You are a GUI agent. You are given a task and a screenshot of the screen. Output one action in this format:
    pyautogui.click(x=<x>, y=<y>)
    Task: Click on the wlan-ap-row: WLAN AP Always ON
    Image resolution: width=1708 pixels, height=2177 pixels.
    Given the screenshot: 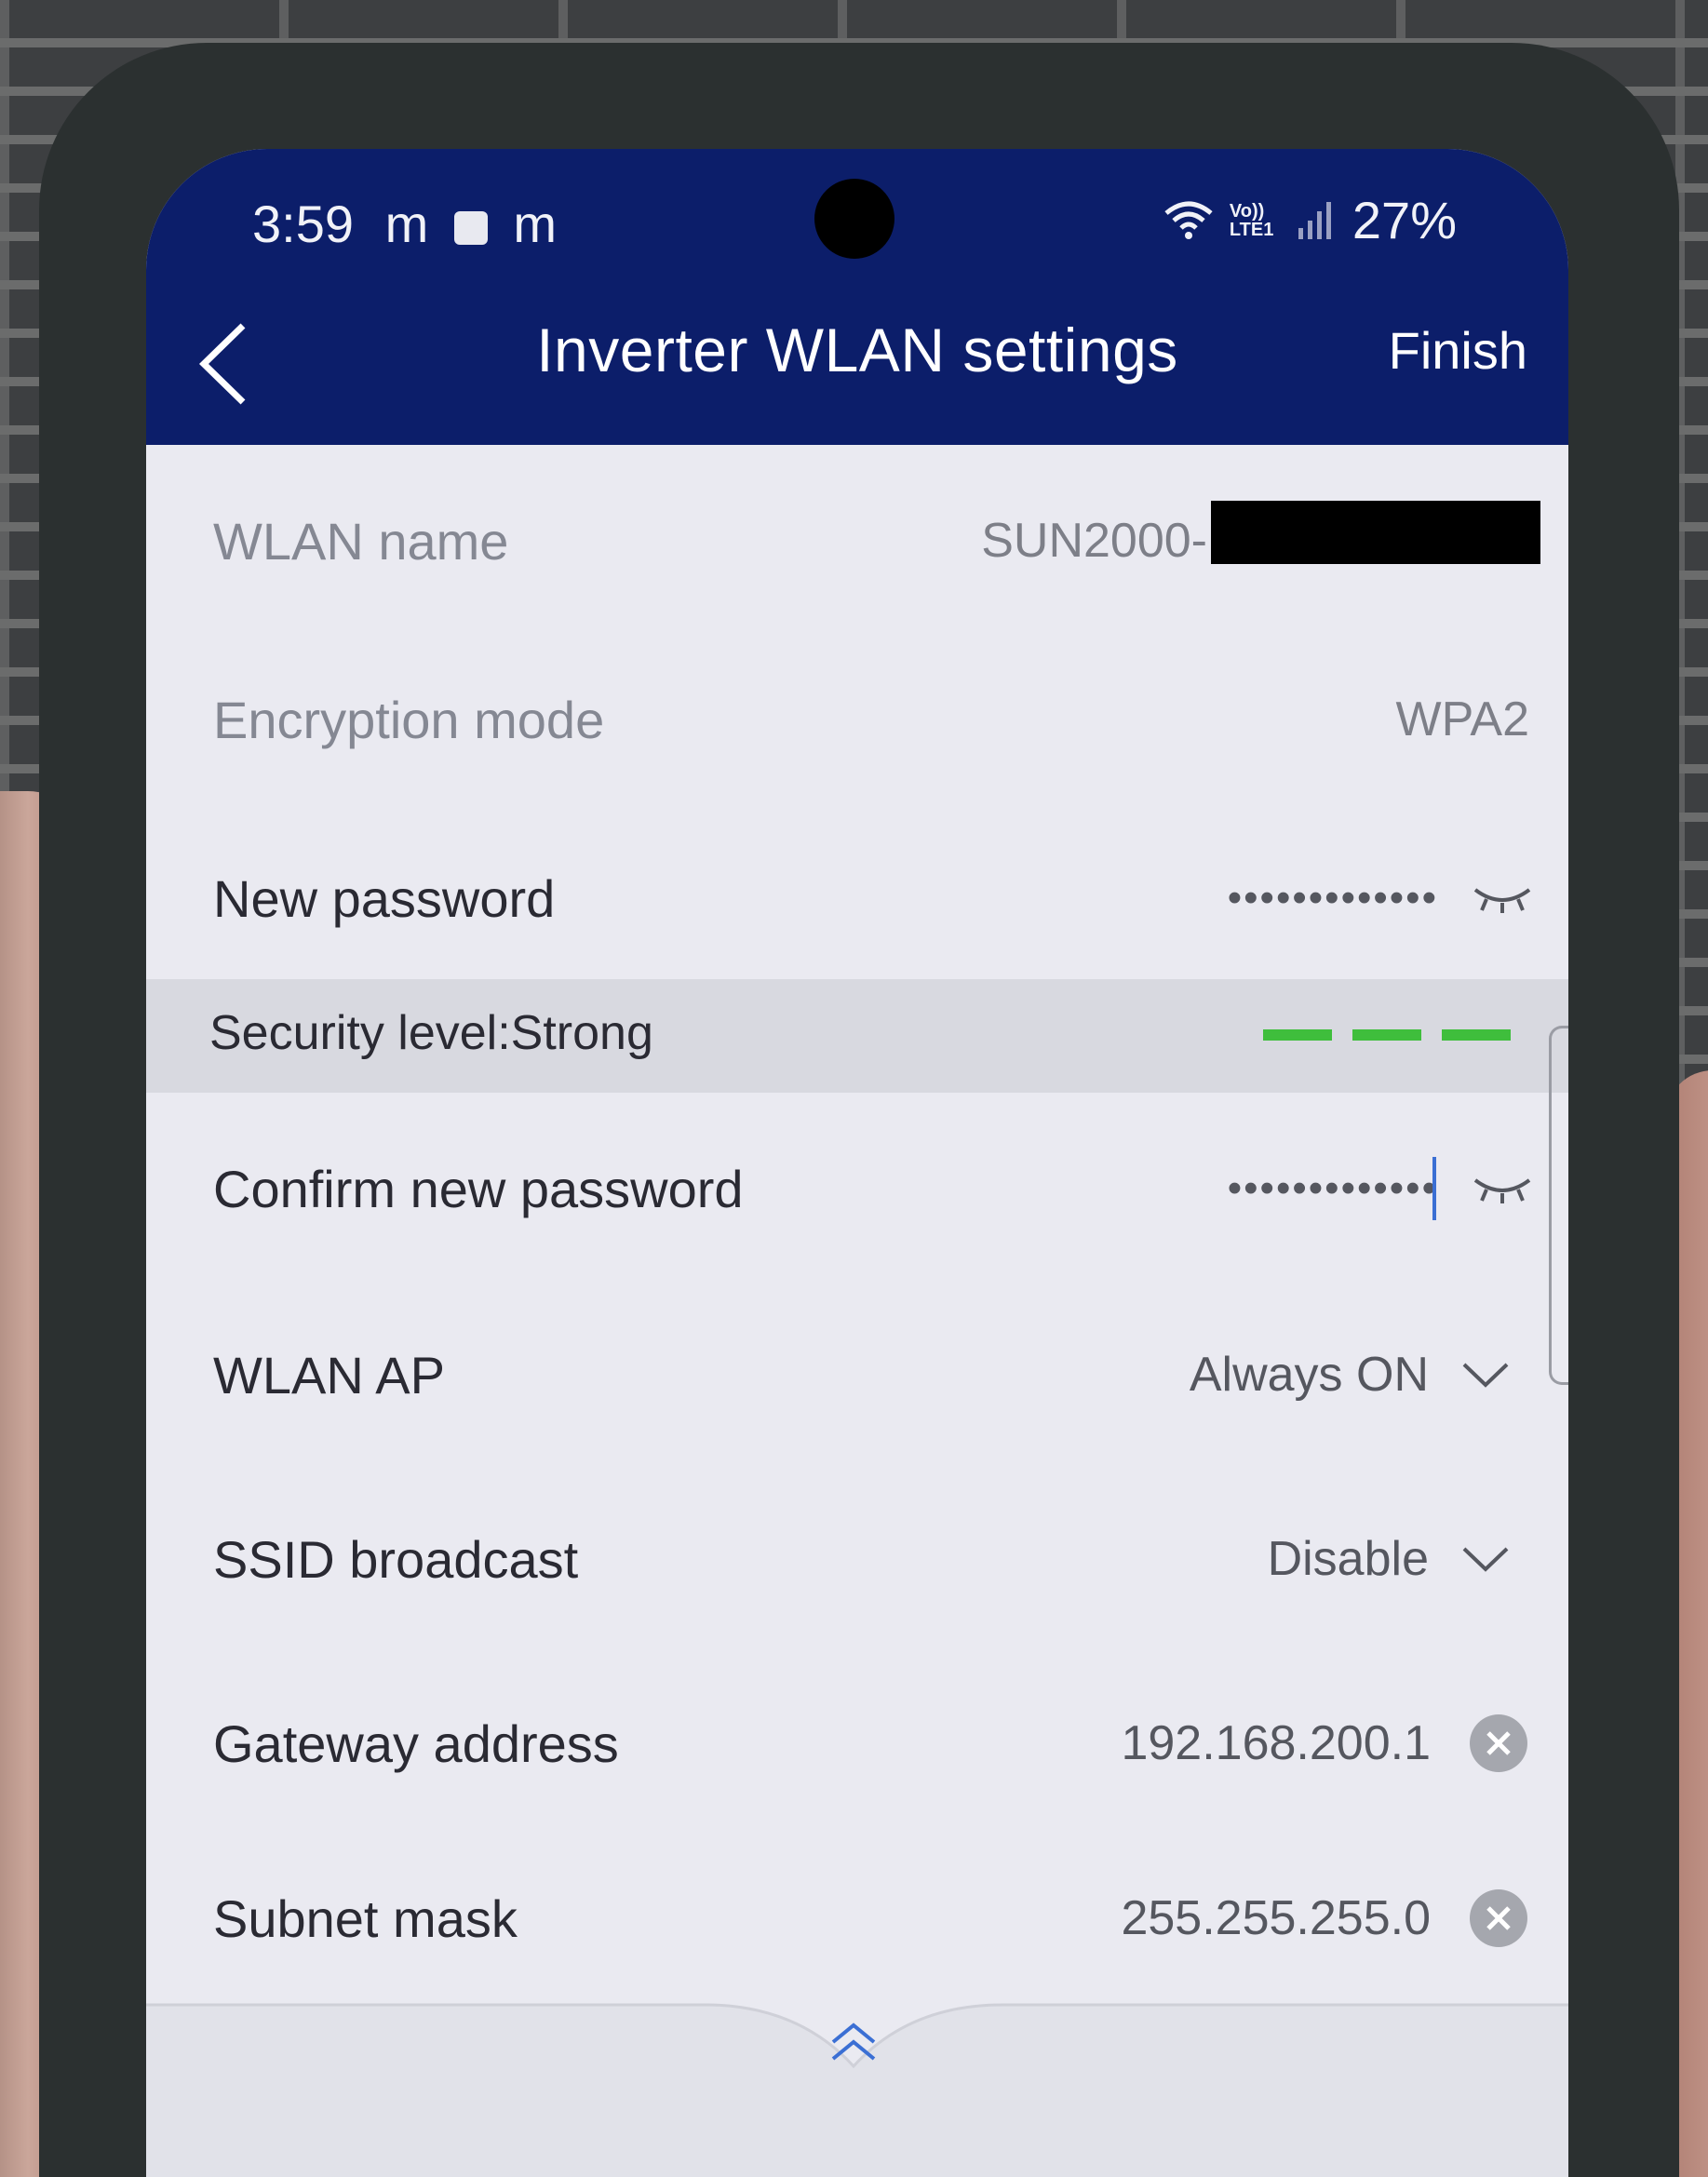 What is the action you would take?
    pyautogui.click(x=857, y=1375)
    